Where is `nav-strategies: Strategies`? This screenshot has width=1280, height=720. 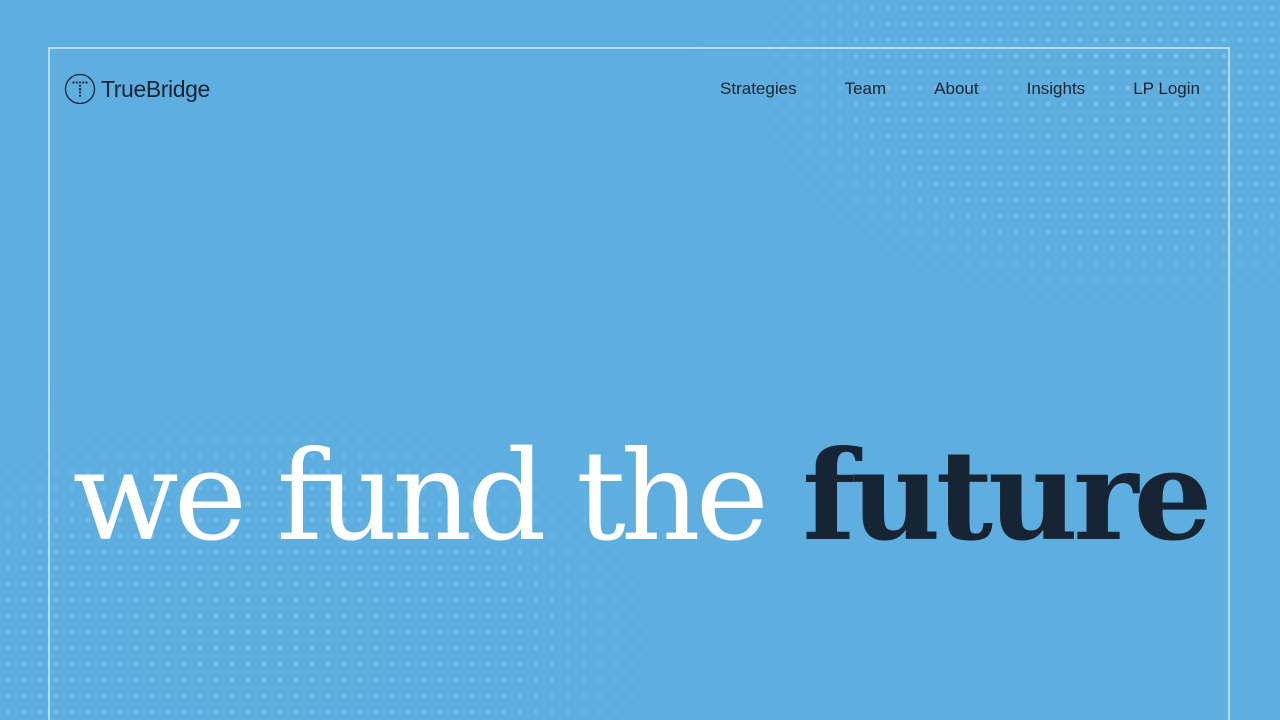 nav-strategies: Strategies is located at coordinates (758, 89).